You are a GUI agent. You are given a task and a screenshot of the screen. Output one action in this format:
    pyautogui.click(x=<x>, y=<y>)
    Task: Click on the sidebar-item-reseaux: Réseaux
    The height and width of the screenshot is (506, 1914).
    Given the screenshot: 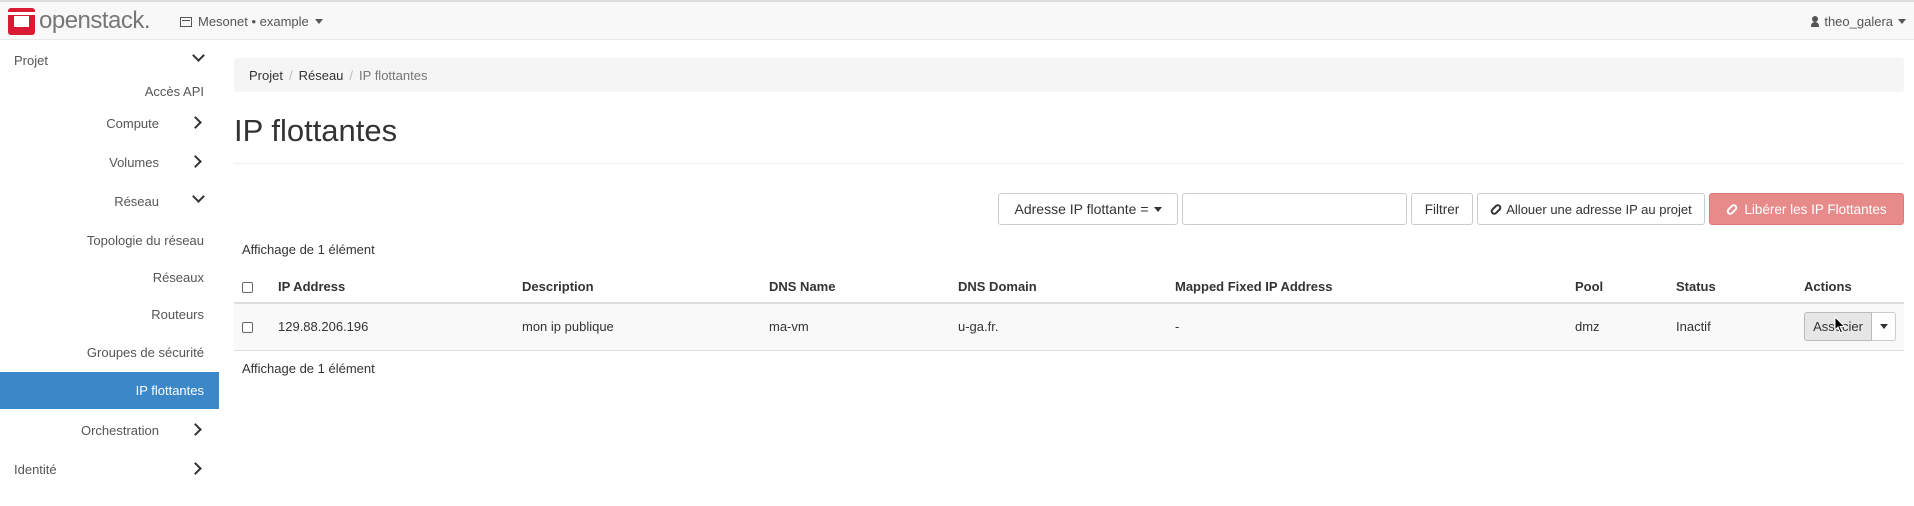 What is the action you would take?
    pyautogui.click(x=109, y=277)
    